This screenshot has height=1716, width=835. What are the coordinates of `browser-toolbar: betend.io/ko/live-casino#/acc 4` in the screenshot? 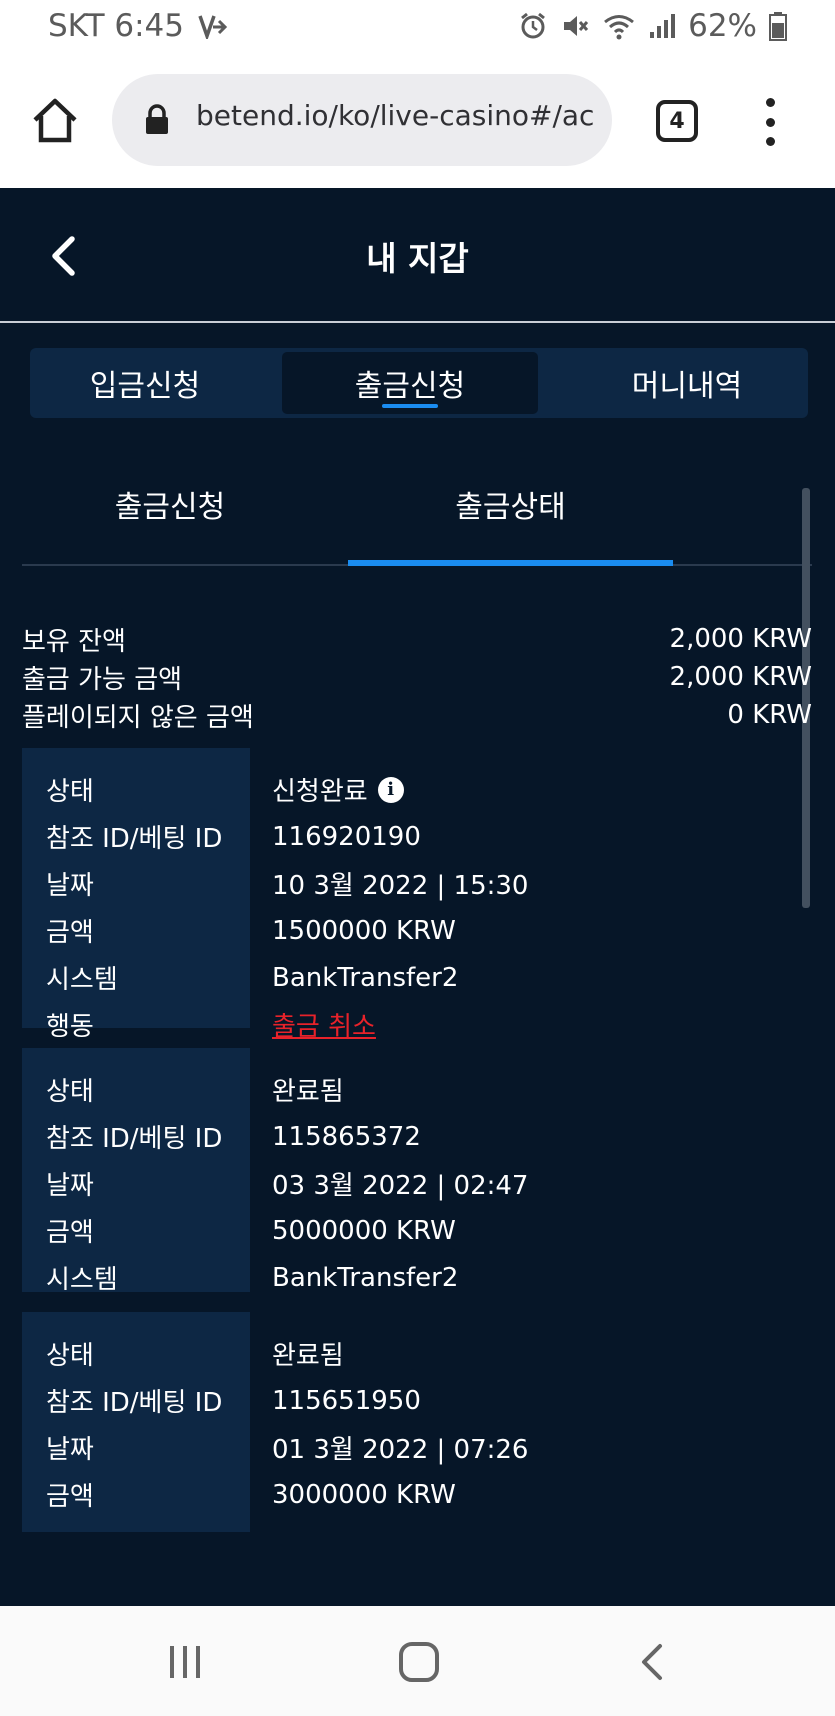 It's located at (417, 123).